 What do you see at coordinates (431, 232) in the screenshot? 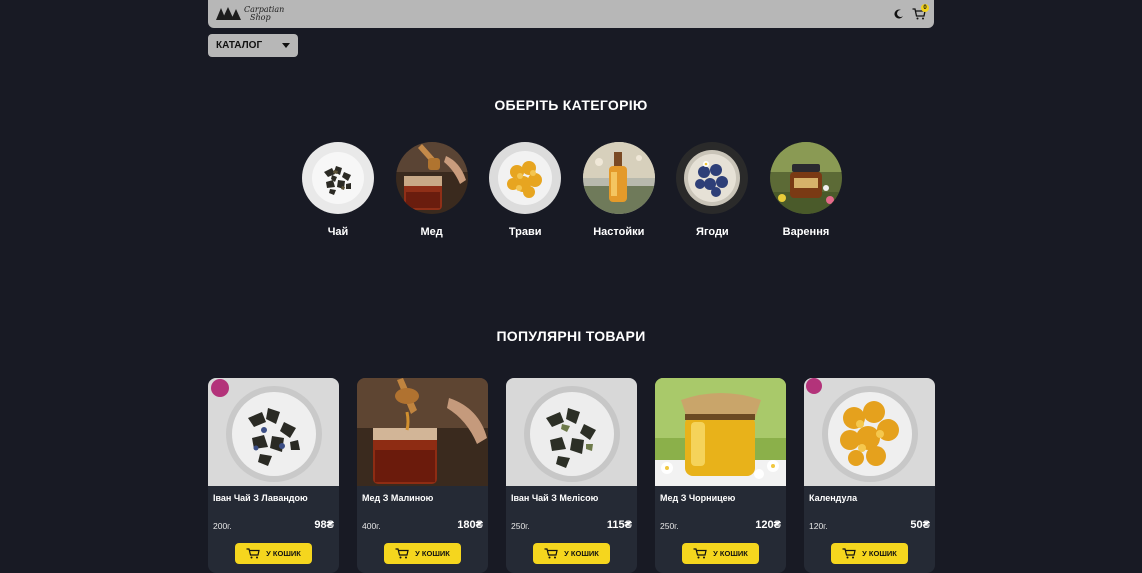
I see `category-label: Мед` at bounding box center [431, 232].